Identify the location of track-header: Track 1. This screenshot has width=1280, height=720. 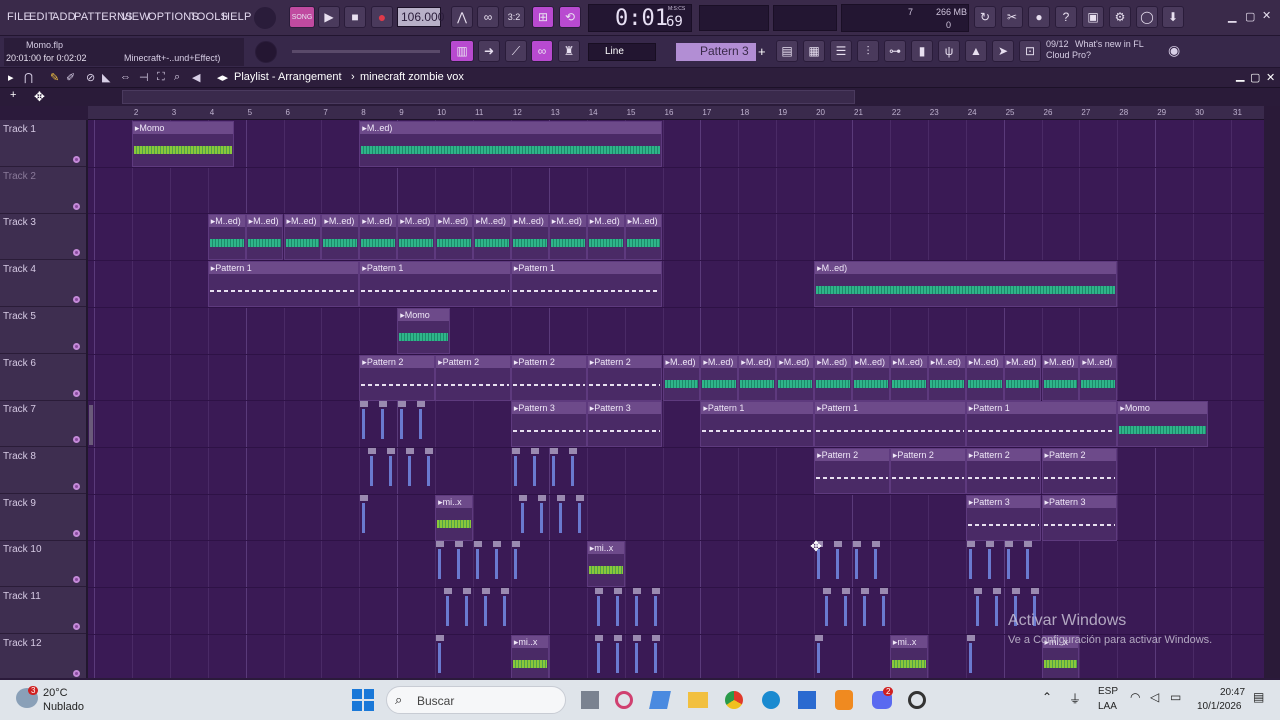
(43, 143).